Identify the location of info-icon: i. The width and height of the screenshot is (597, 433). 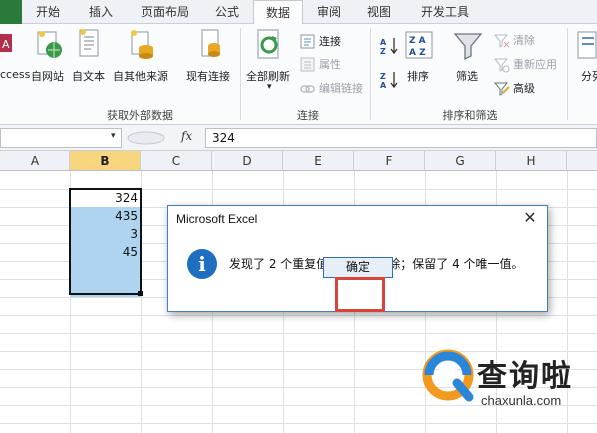
(202, 264).